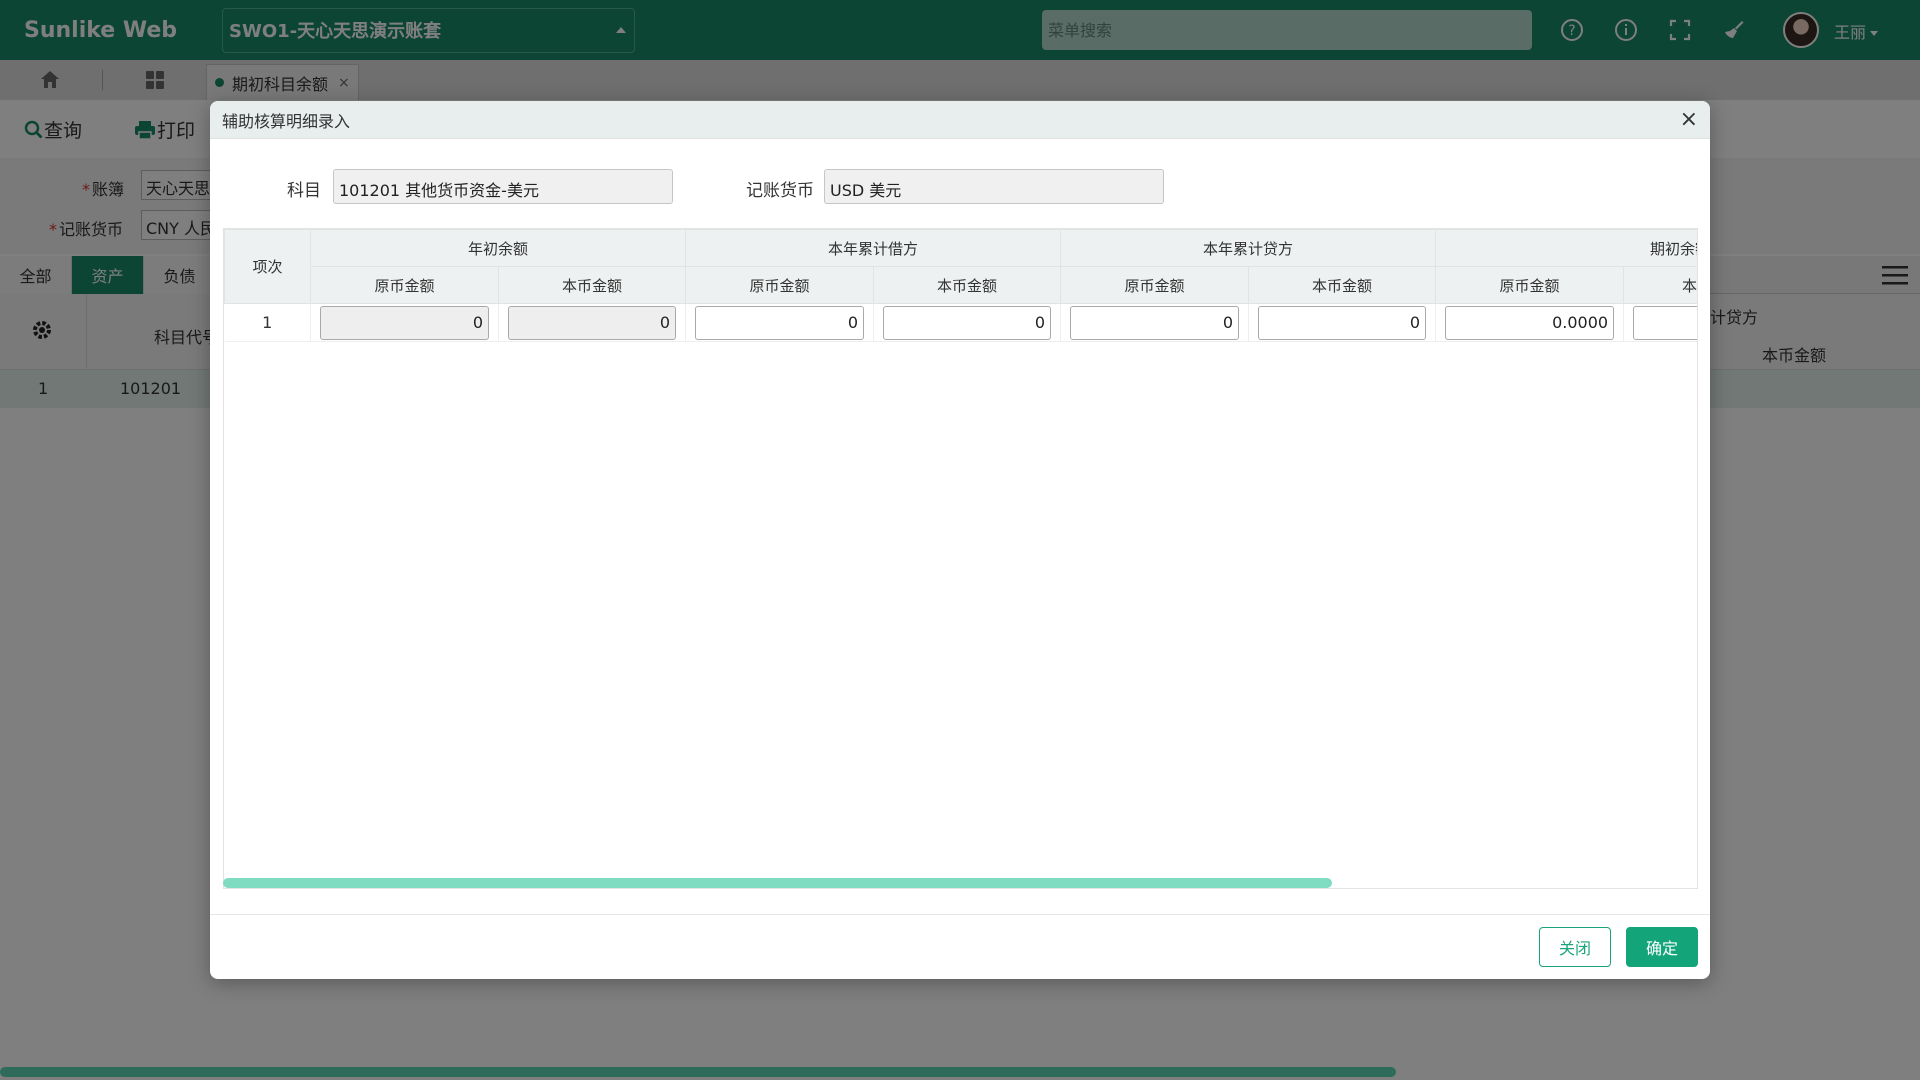 Image resolution: width=1920 pixels, height=1080 pixels. What do you see at coordinates (960, 946) in the screenshot?
I see `dialog-footer: 关闭 确定` at bounding box center [960, 946].